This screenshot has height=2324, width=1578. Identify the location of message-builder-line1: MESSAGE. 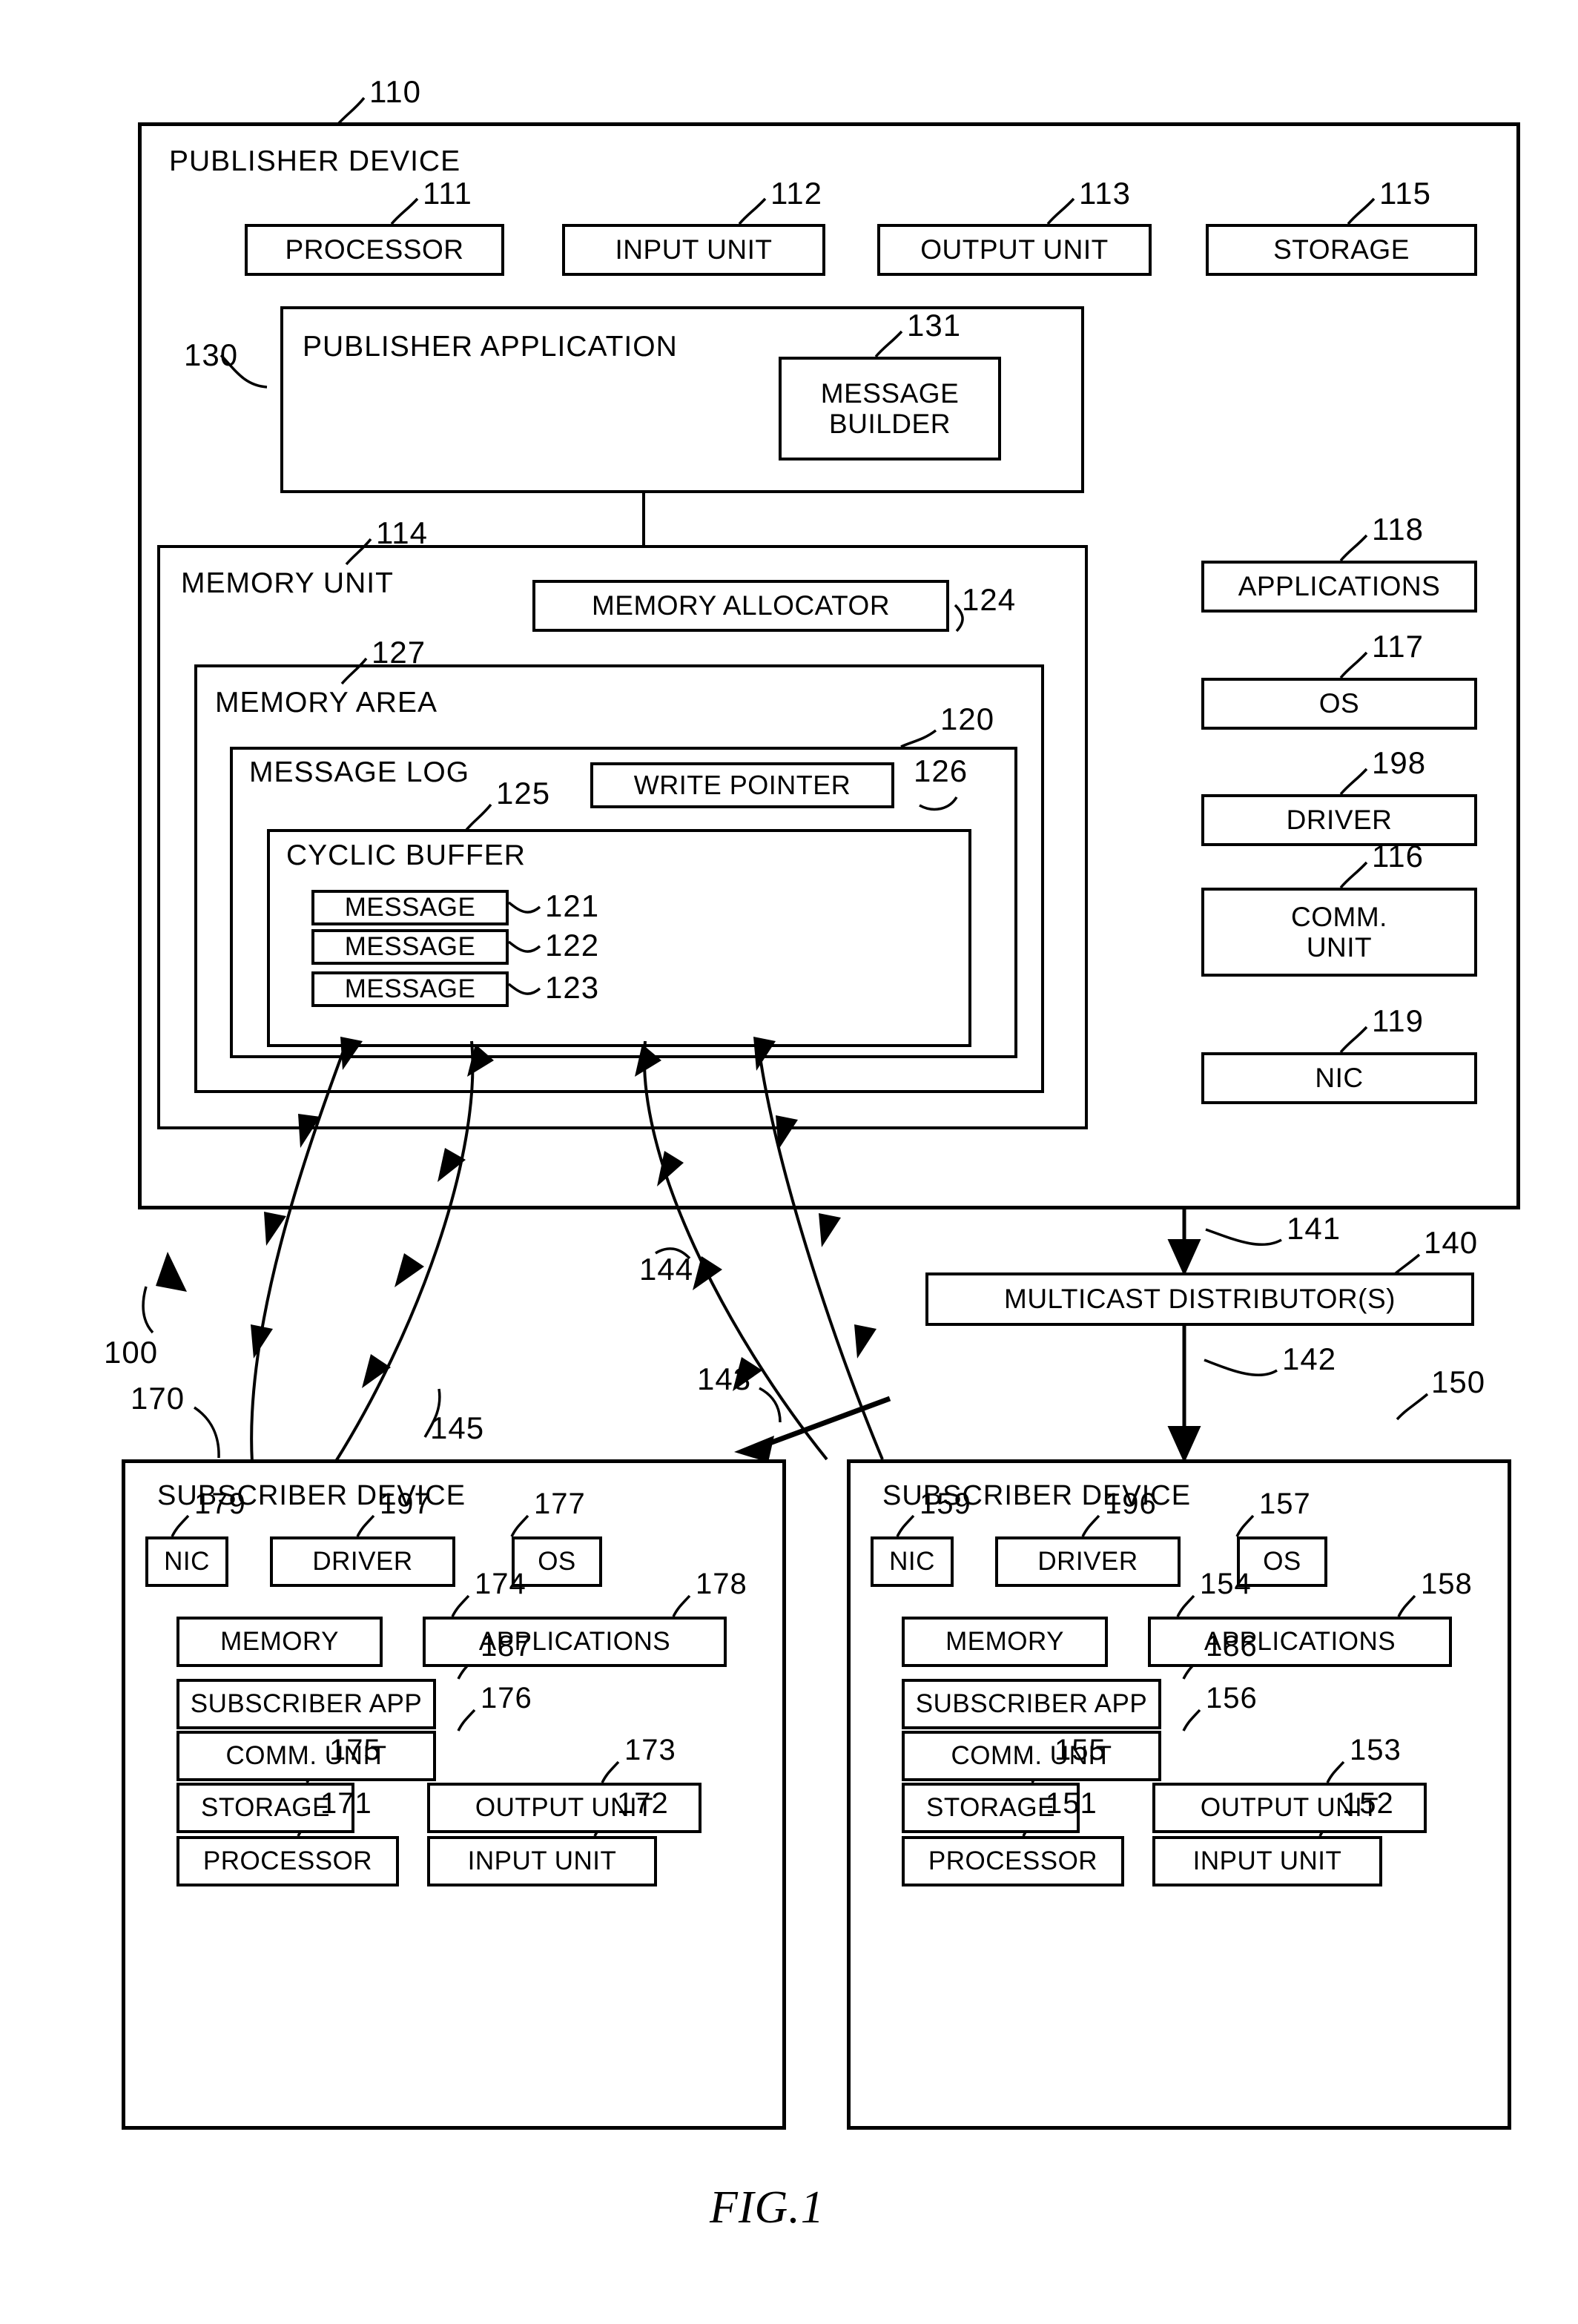
(890, 393).